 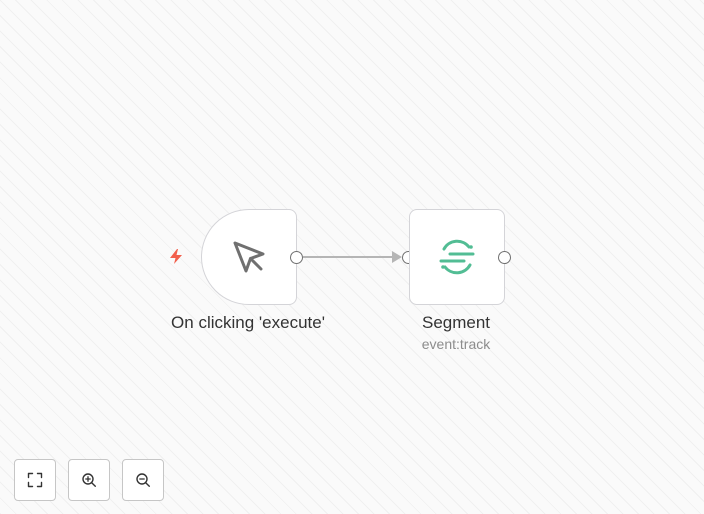 I want to click on segment-node, so click(x=457, y=257).